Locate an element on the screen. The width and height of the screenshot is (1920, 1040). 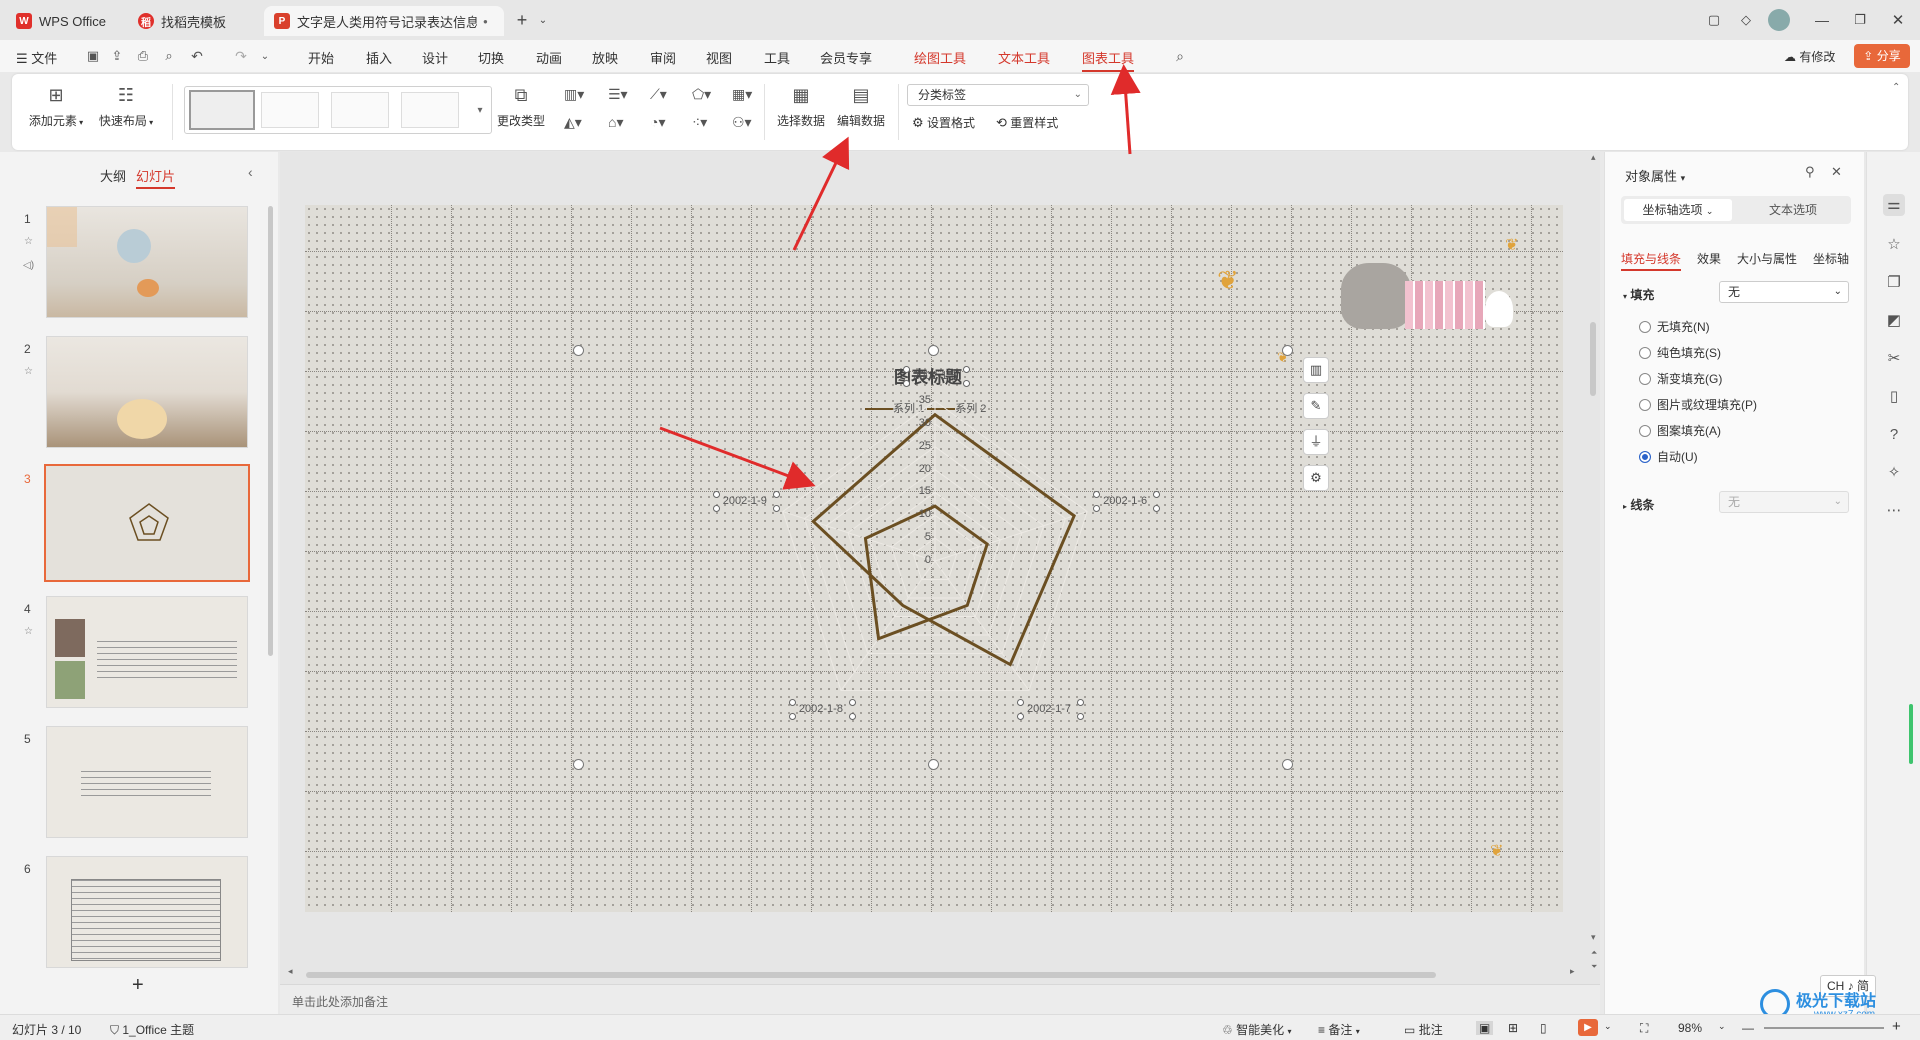
edit-data-button: ▤ 编辑数据 is located at coordinates (861, 106).